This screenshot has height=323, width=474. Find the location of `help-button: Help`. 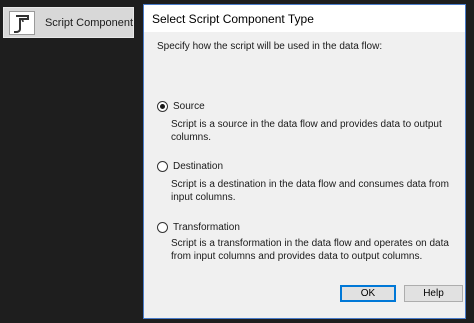

help-button: Help is located at coordinates (433, 293).